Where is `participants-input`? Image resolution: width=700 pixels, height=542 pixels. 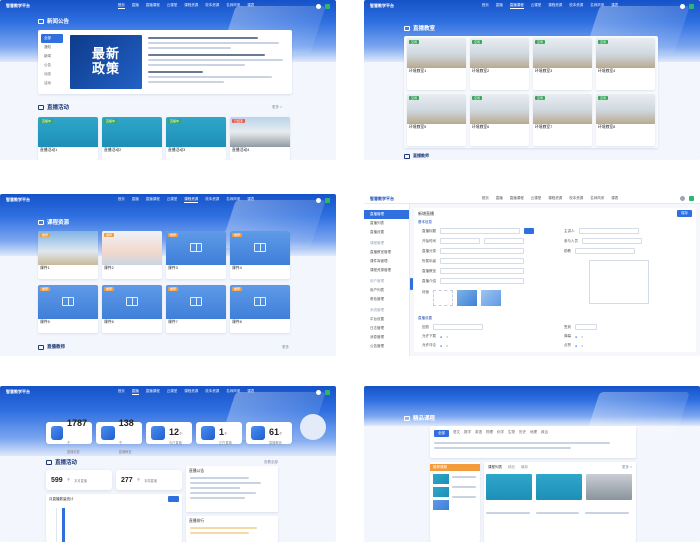 participants-input is located at coordinates (612, 241).